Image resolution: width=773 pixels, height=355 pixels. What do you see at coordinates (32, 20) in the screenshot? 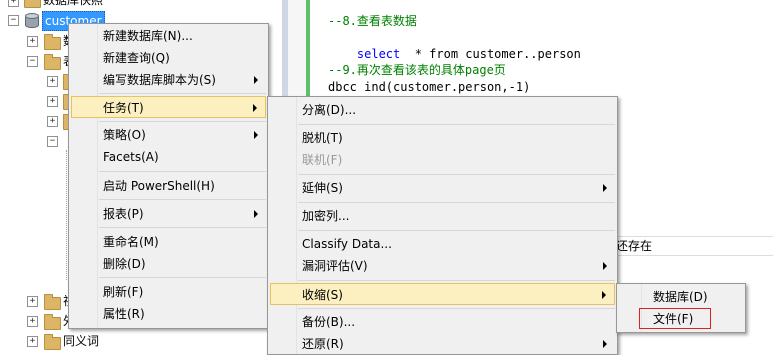
I see `database-icon` at bounding box center [32, 20].